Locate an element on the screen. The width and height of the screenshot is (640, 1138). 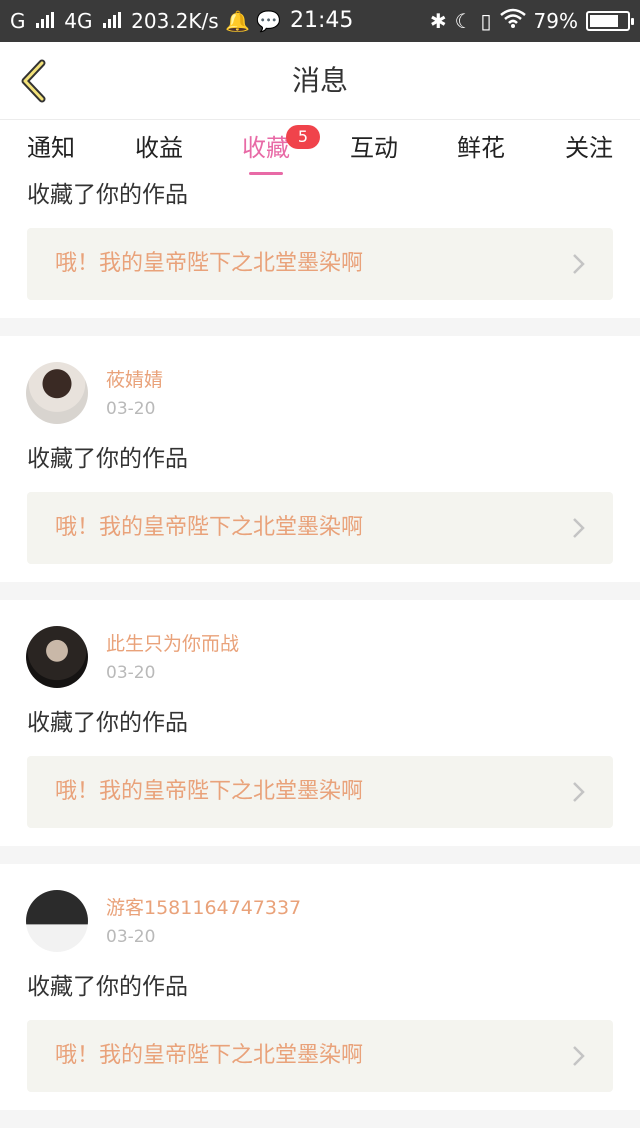
tab-favorites: 收藏 5 is located at coordinates (273, 150).